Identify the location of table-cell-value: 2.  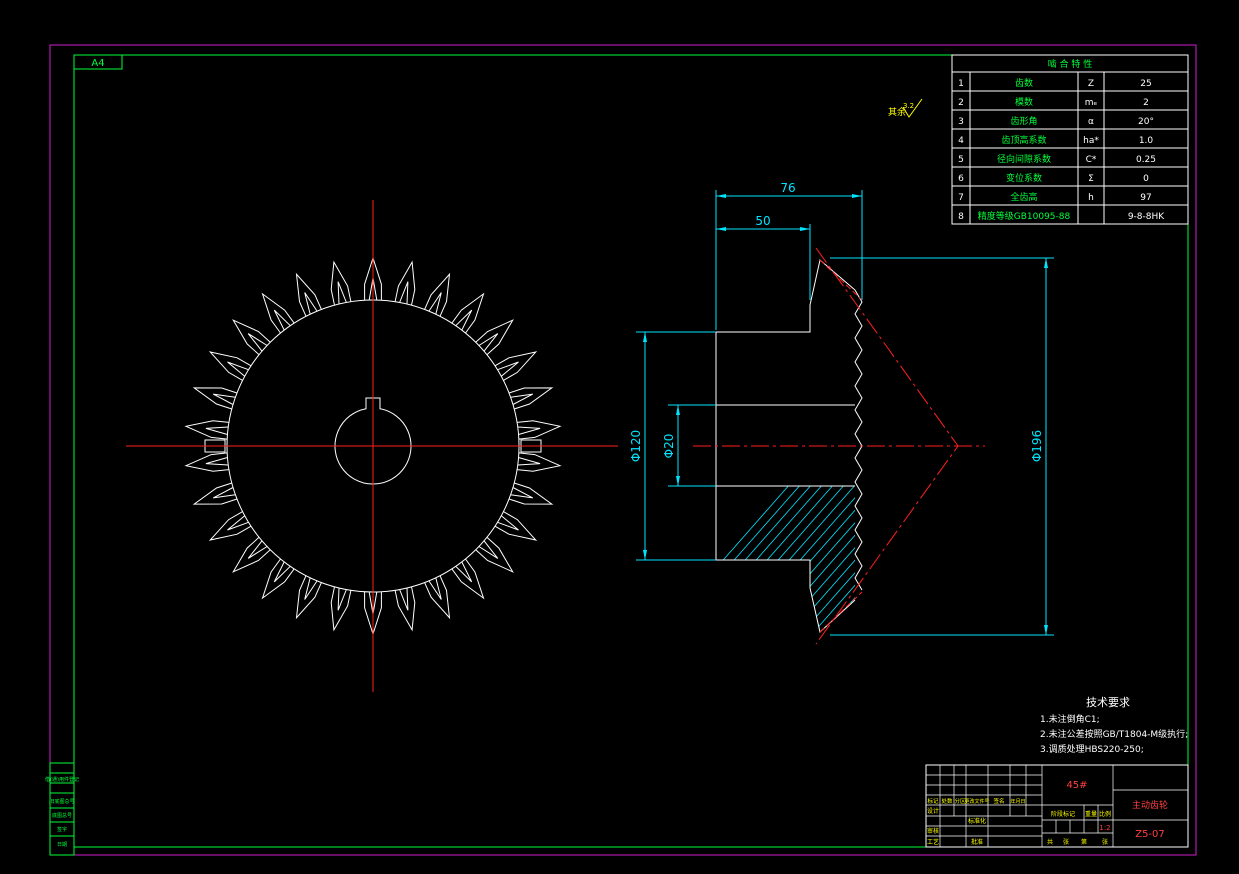
(1146, 103).